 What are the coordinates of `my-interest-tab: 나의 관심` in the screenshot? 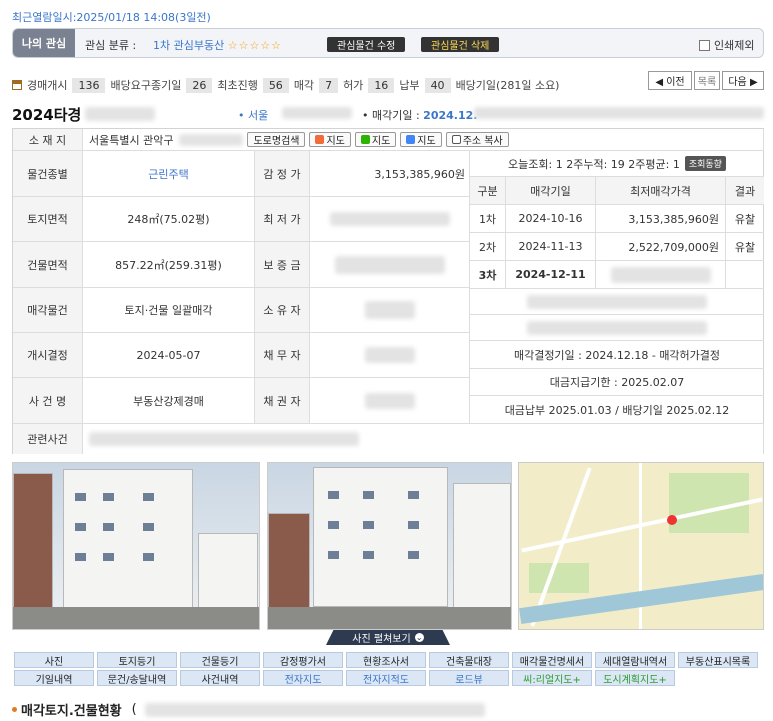 It's located at (44, 43).